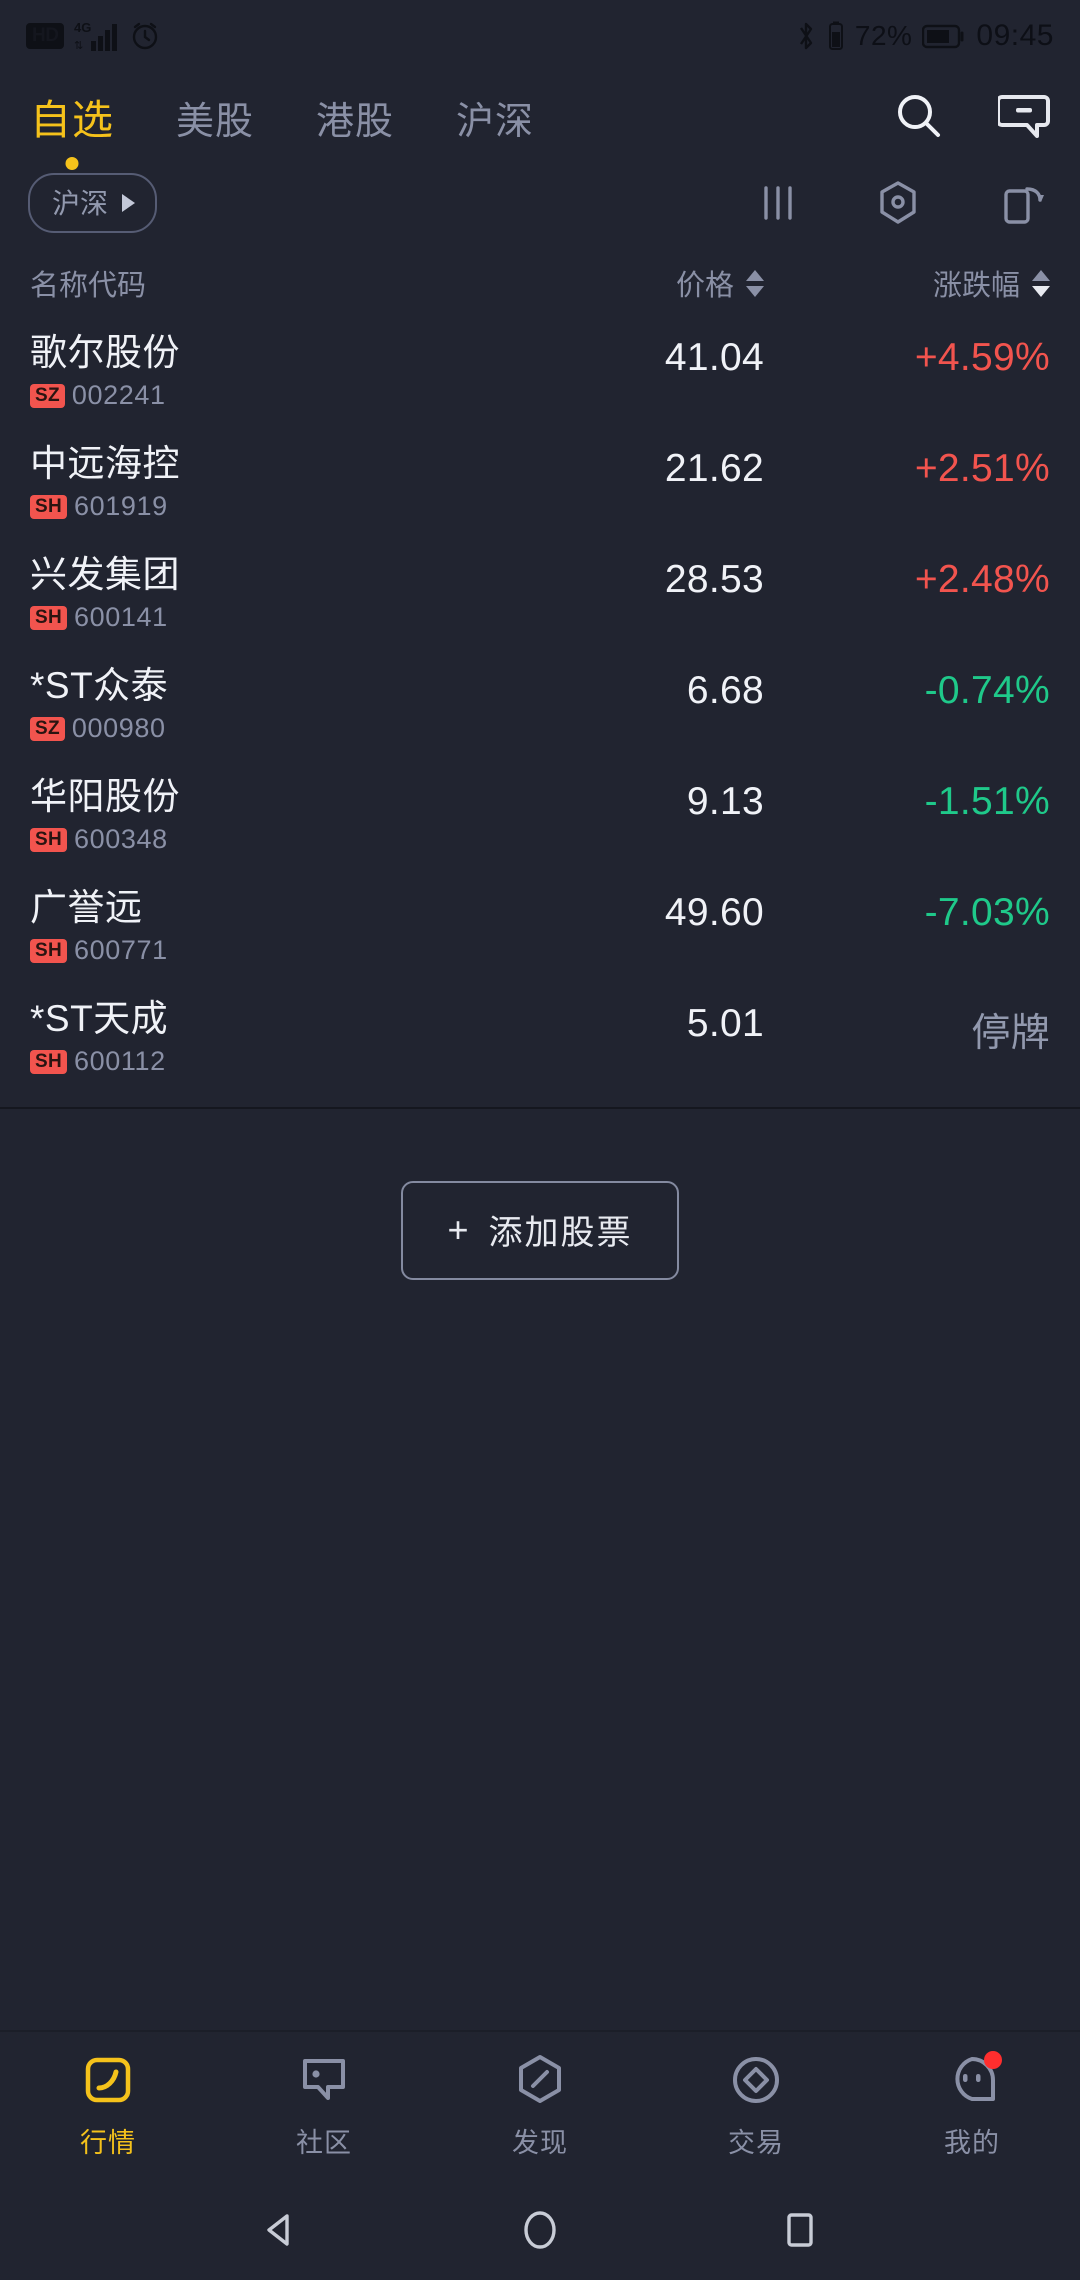  I want to click on discover-icon, so click(540, 2080).